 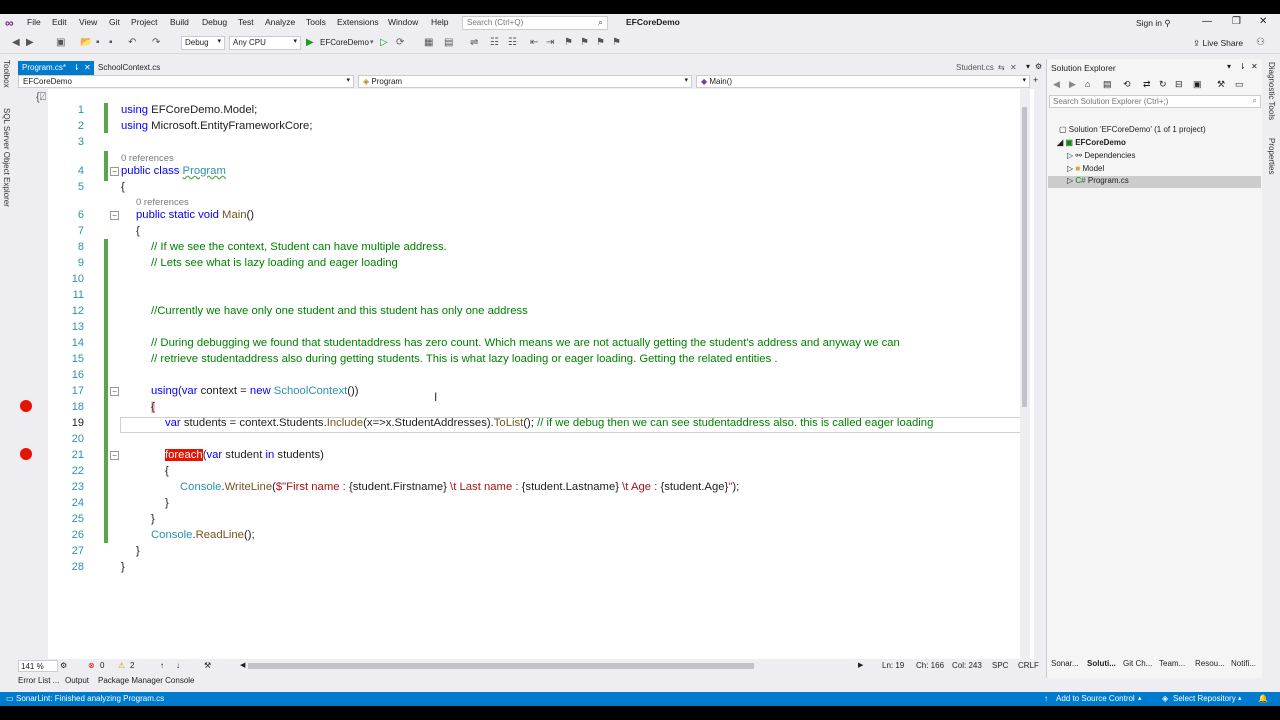 What do you see at coordinates (1091, 142) in the screenshot?
I see `tree-project: ◢ ▣ EFCoreDemo` at bounding box center [1091, 142].